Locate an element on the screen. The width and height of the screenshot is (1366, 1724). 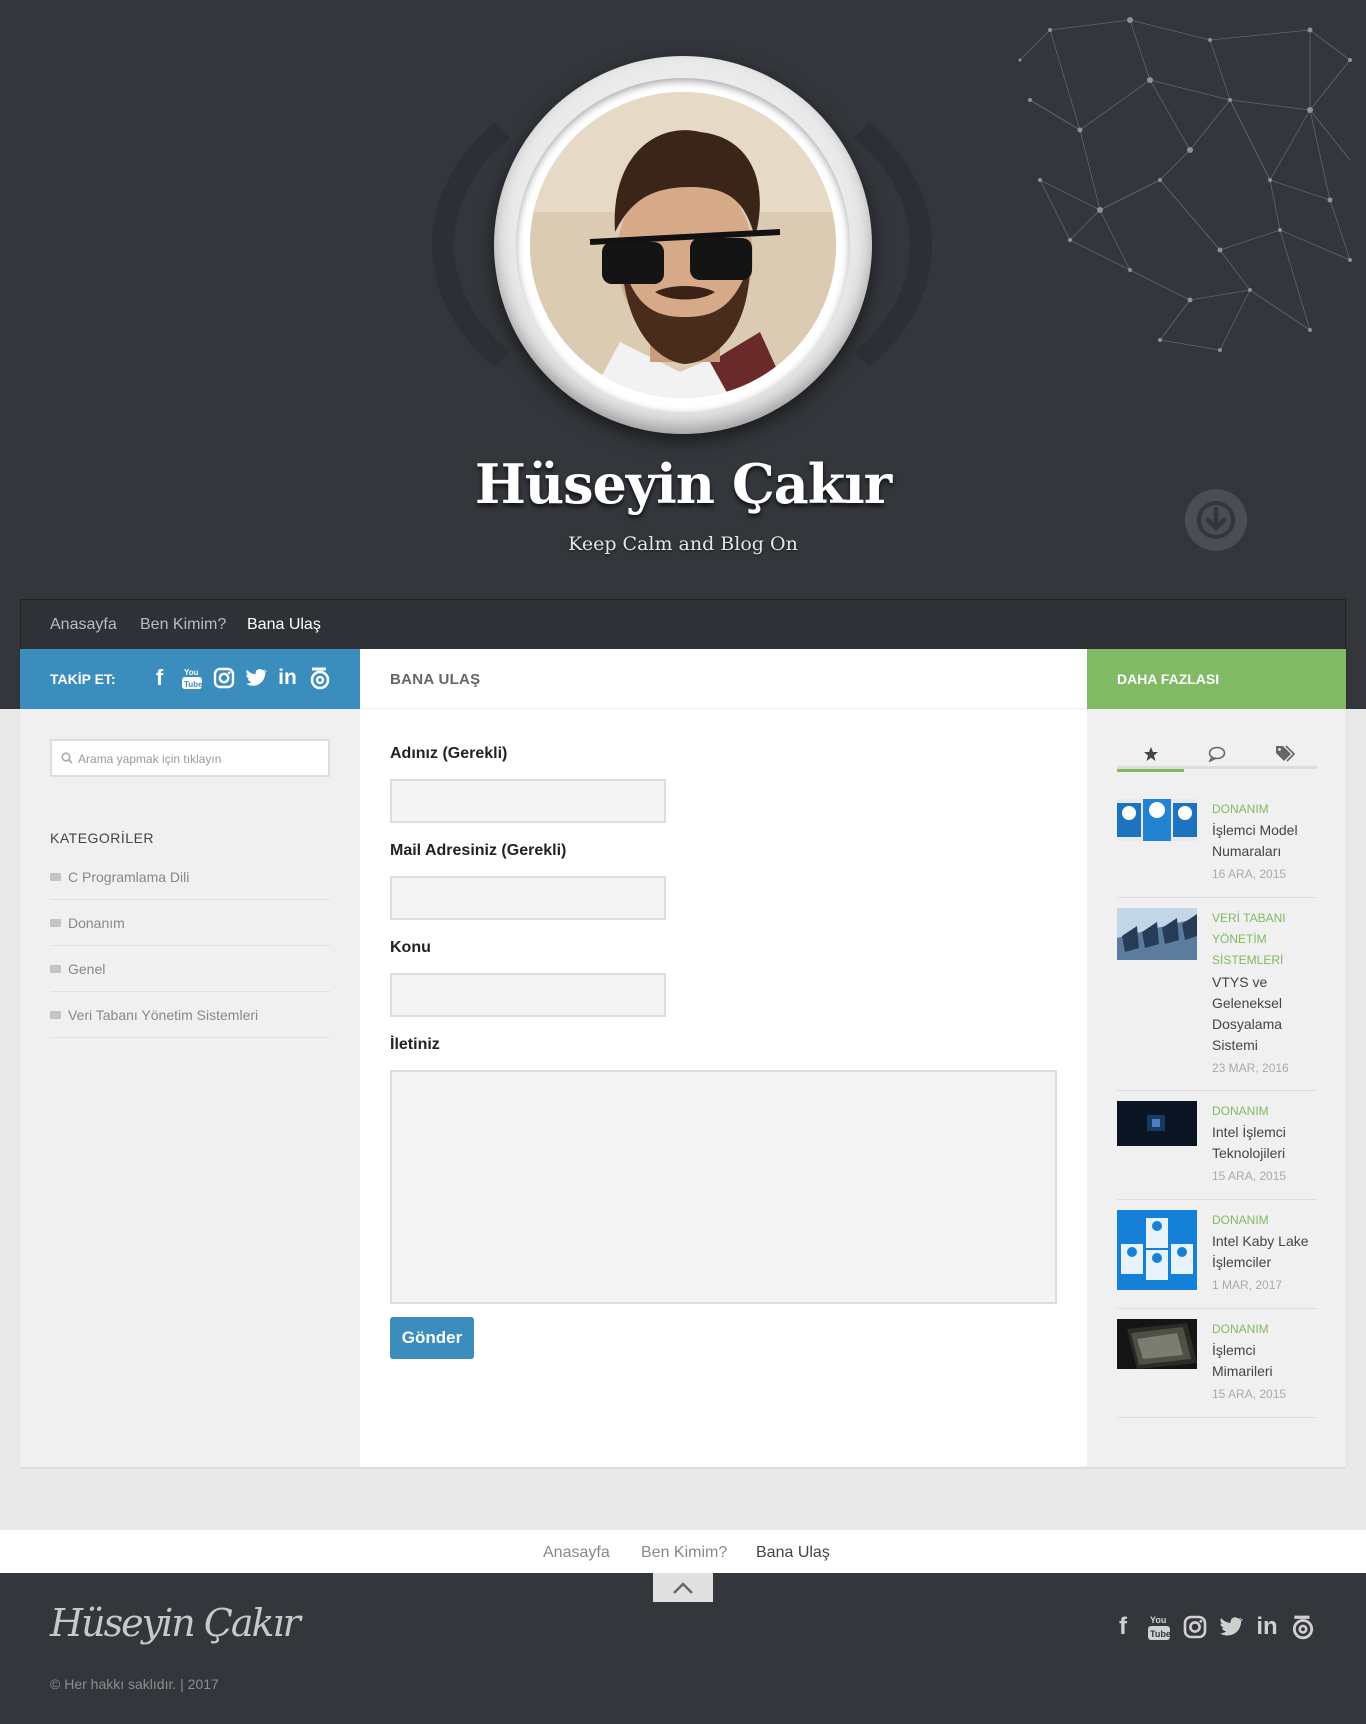
content-header: BANA ULAŞ is located at coordinates (723, 679).